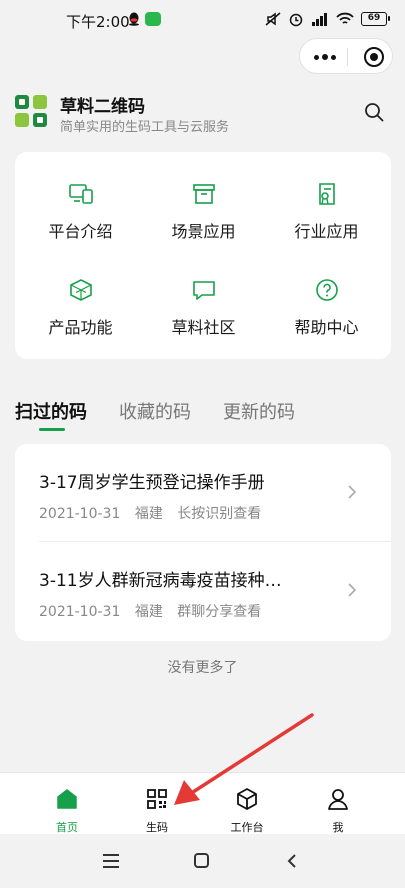 This screenshot has height=888, width=405. I want to click on status-time: 下午2:00, so click(98, 22).